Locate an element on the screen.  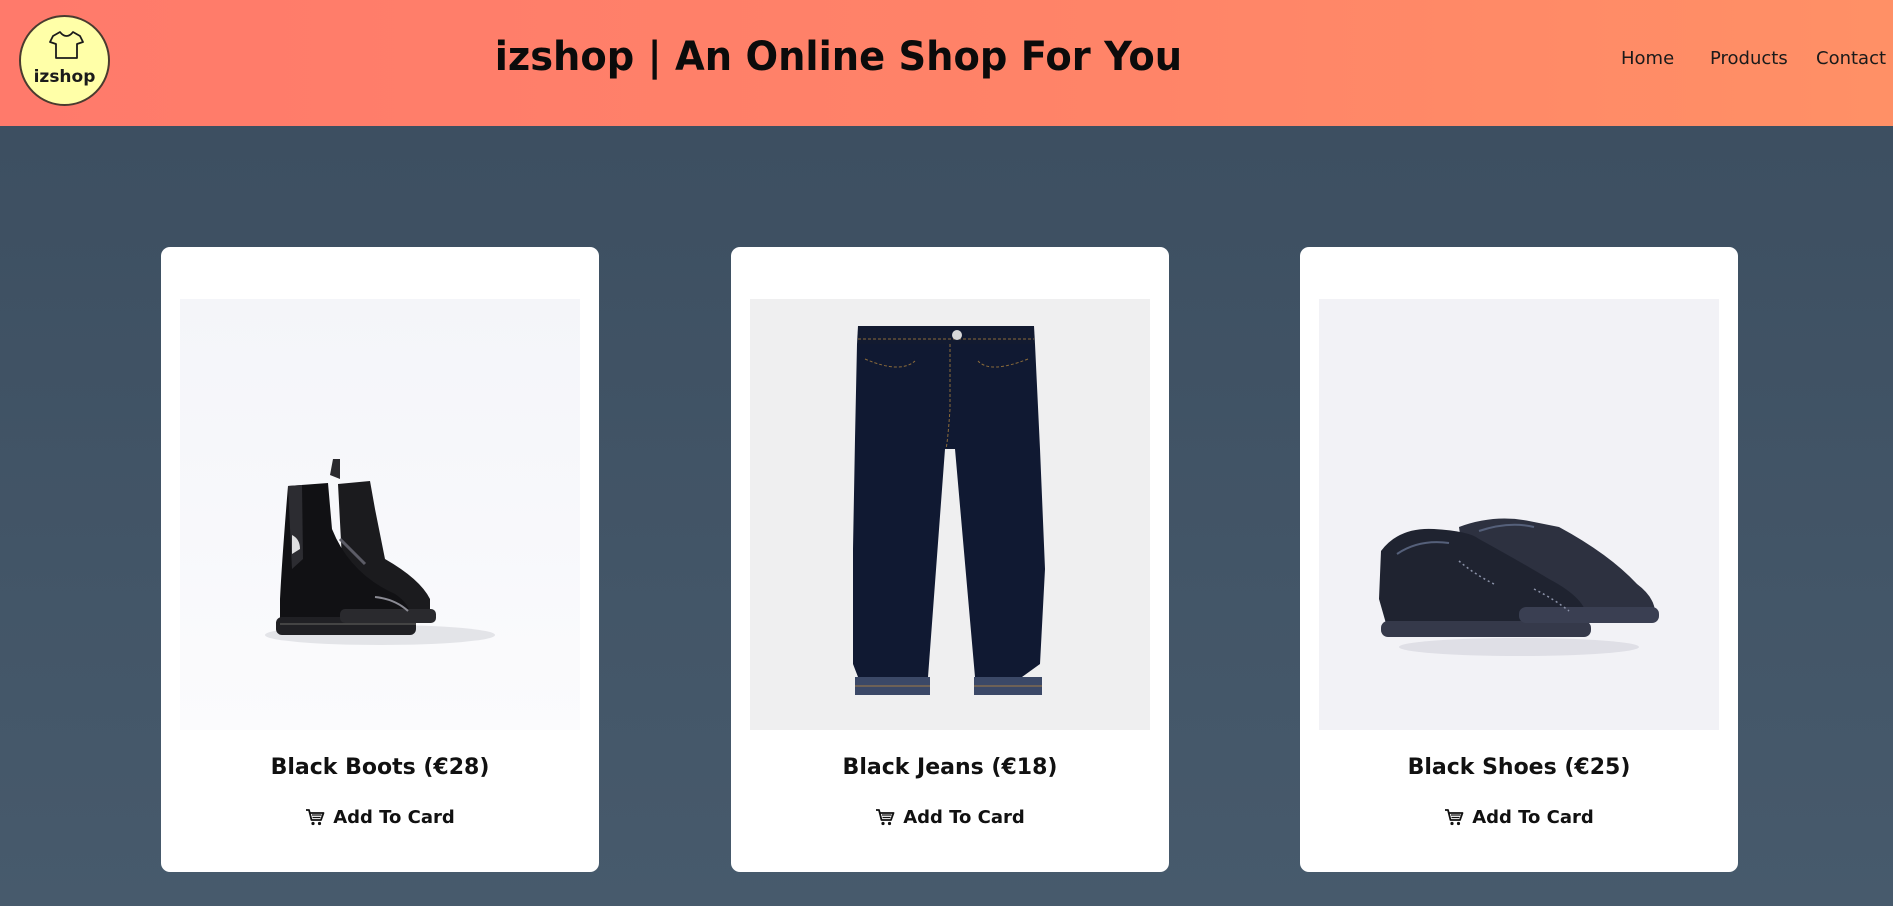
product-image-jeans is located at coordinates (950, 514).